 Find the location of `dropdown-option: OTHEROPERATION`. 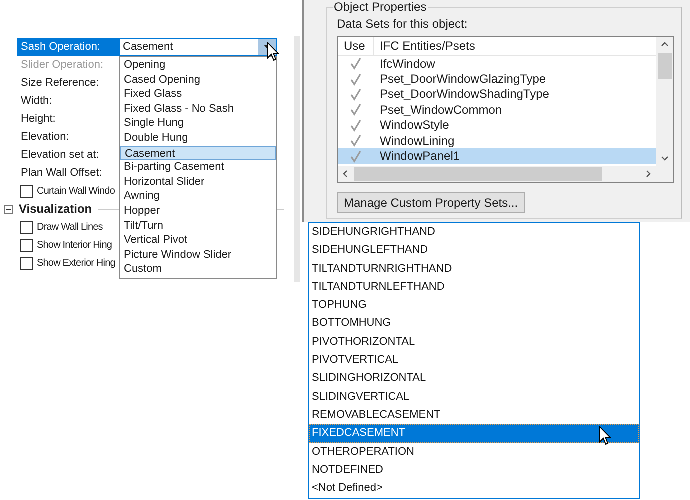

dropdown-option: OTHEROPERATION is located at coordinates (474, 451).